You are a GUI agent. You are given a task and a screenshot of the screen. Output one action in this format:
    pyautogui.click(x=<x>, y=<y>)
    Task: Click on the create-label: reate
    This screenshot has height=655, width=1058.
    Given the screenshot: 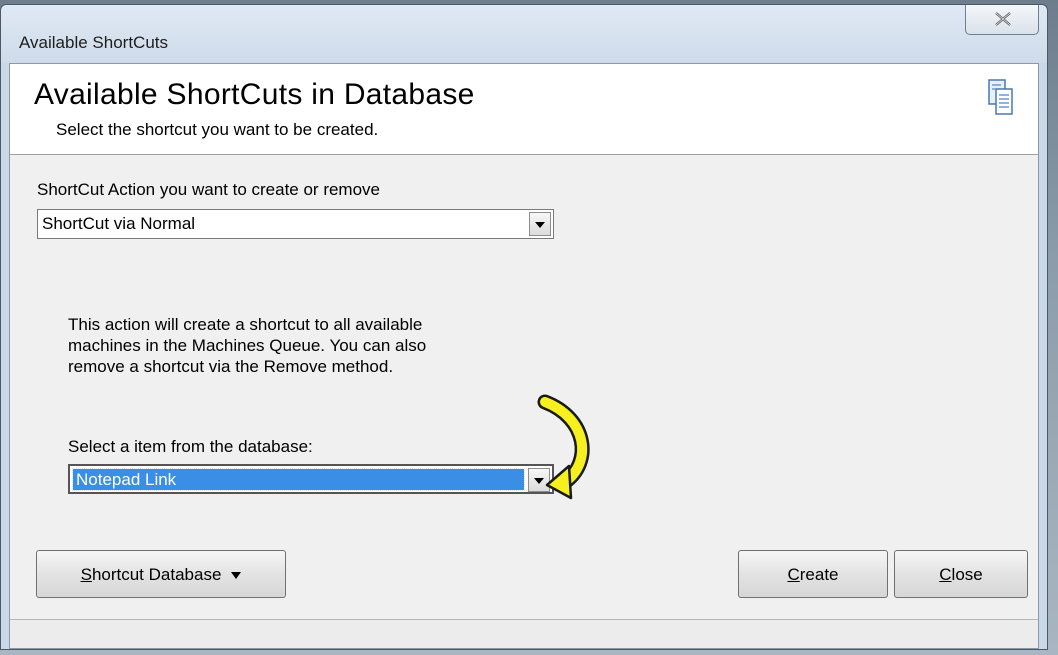 What is the action you would take?
    pyautogui.click(x=819, y=574)
    